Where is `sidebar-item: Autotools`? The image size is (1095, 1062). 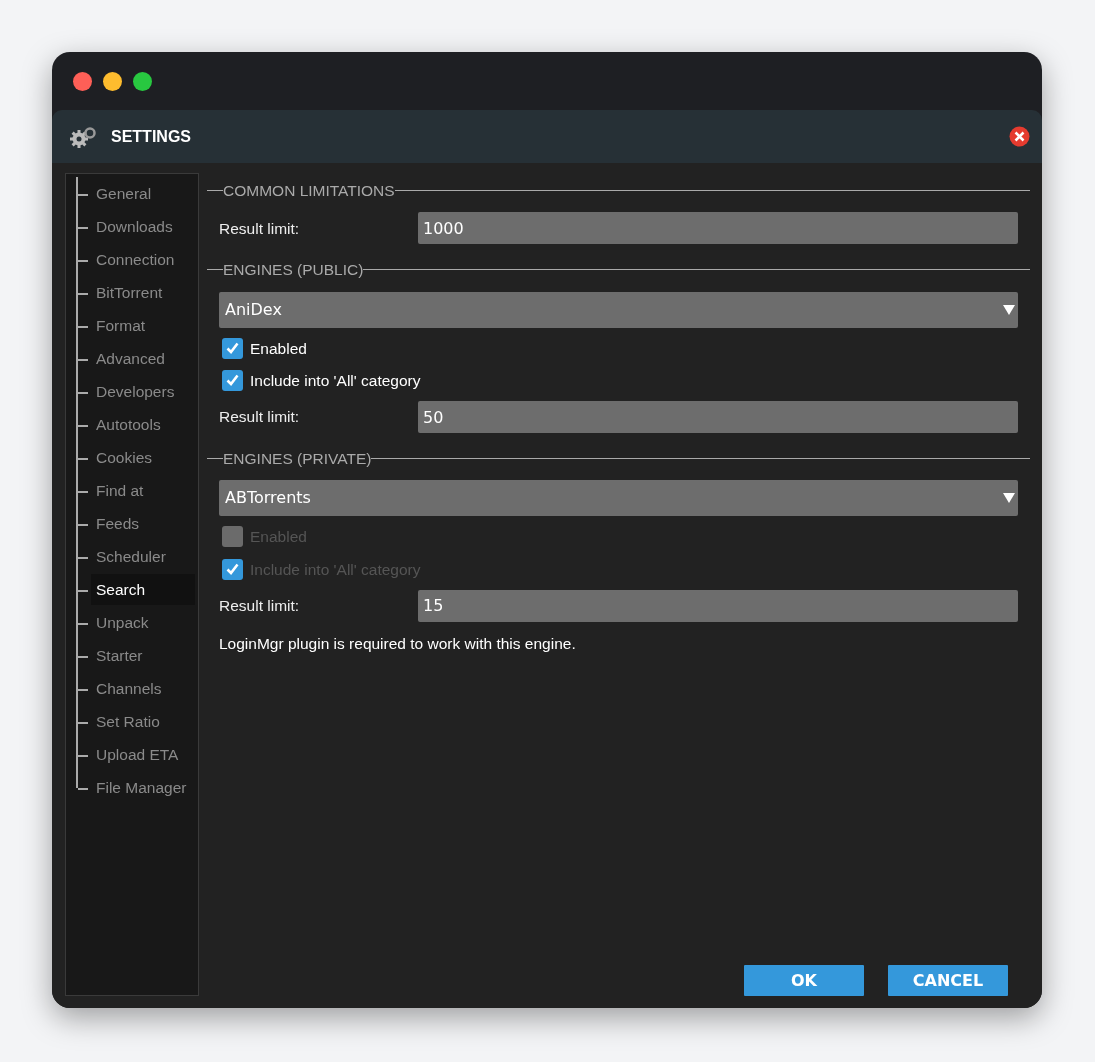 sidebar-item: Autotools is located at coordinates (143, 424).